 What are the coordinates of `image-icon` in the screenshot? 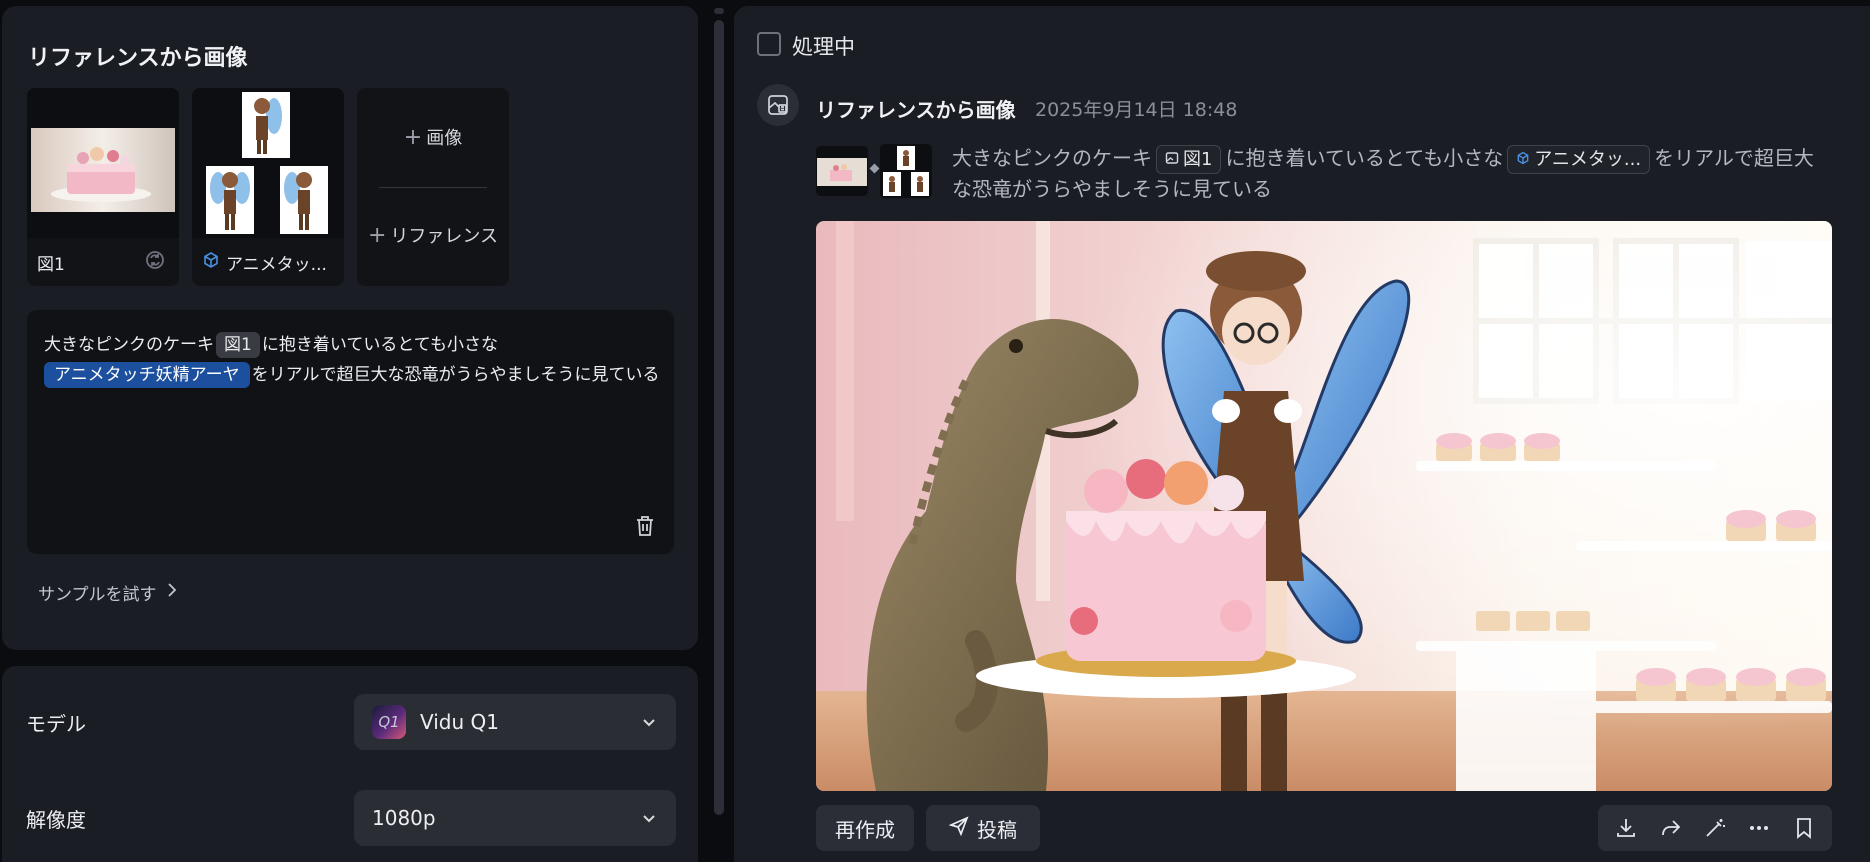 It's located at (1172, 159).